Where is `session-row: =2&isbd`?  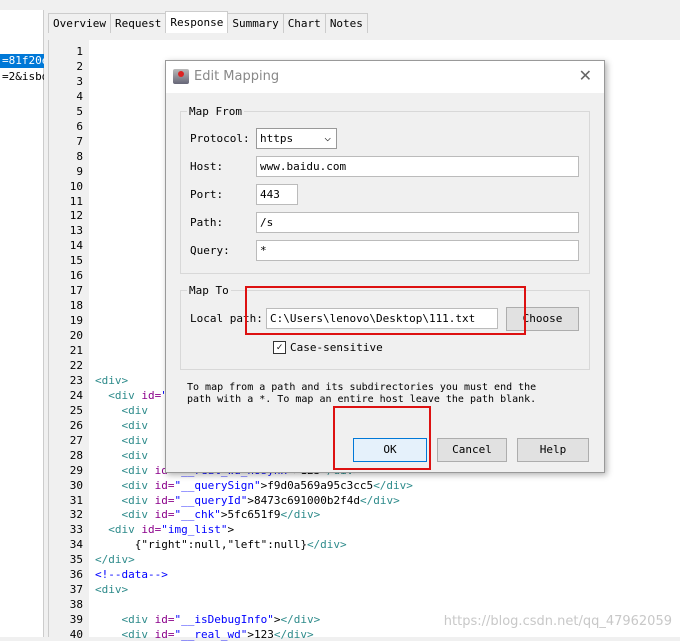 session-row: =2&isbd is located at coordinates (22, 76).